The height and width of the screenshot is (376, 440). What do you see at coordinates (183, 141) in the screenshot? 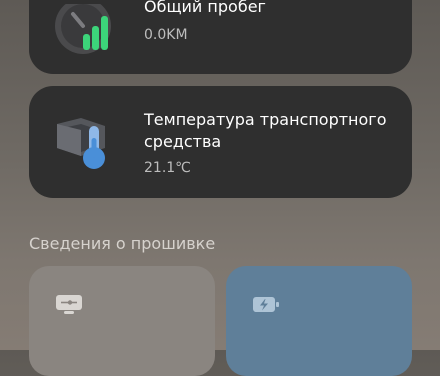
I see `vehicle-temperature-title-line2: средства` at bounding box center [183, 141].